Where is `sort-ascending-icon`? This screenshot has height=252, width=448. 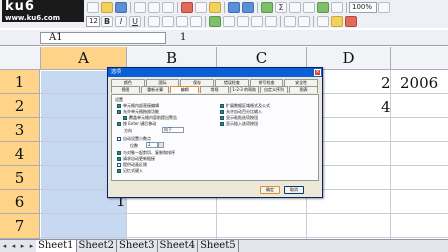
sort-ascending-icon is located at coordinates (295, 7).